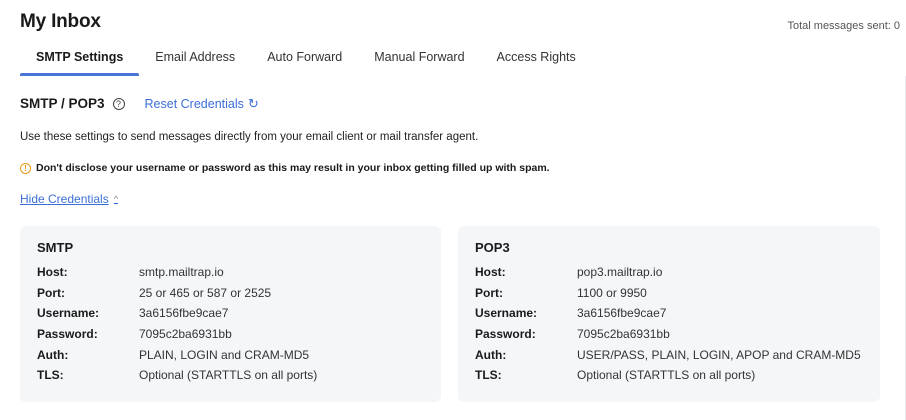 This screenshot has height=420, width=906. Describe the element at coordinates (843, 26) in the screenshot. I see `total-messages-sent: Total messages sent: 0` at that location.